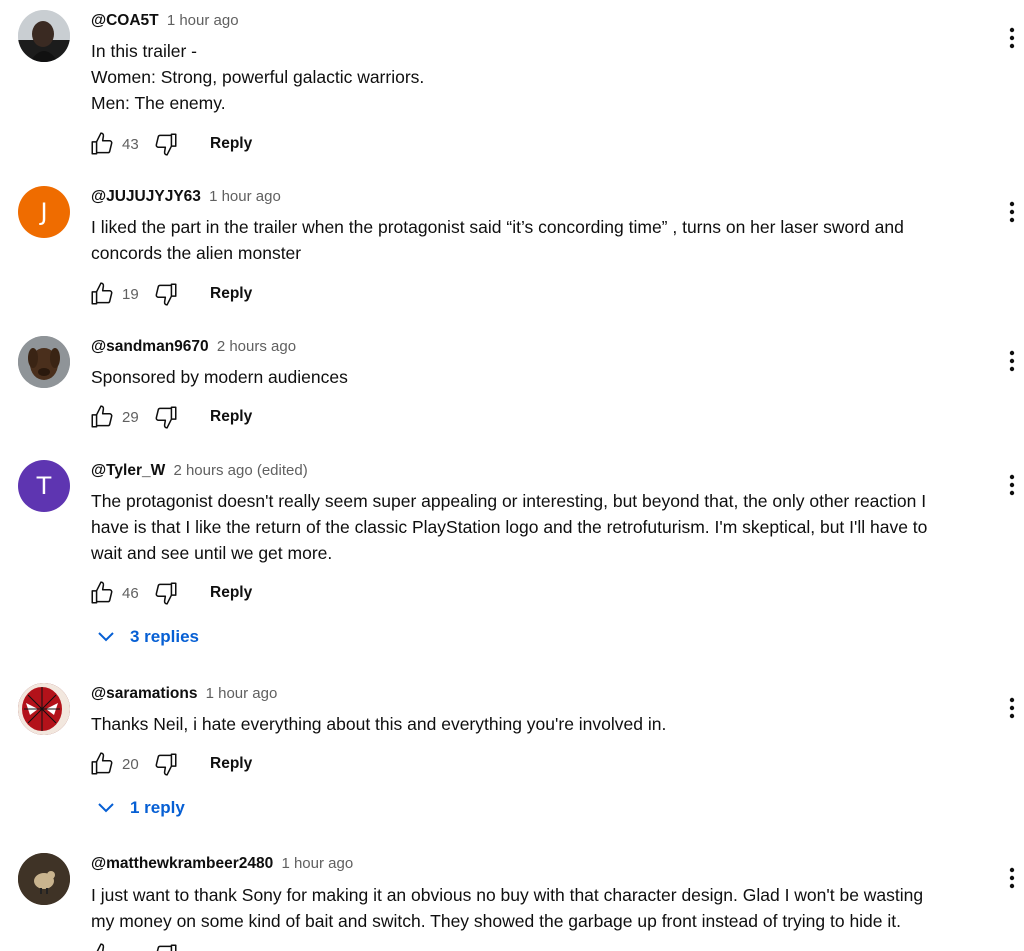 The height and width of the screenshot is (951, 1024). What do you see at coordinates (144, 51) in the screenshot?
I see `comment-line: In this trailer -` at bounding box center [144, 51].